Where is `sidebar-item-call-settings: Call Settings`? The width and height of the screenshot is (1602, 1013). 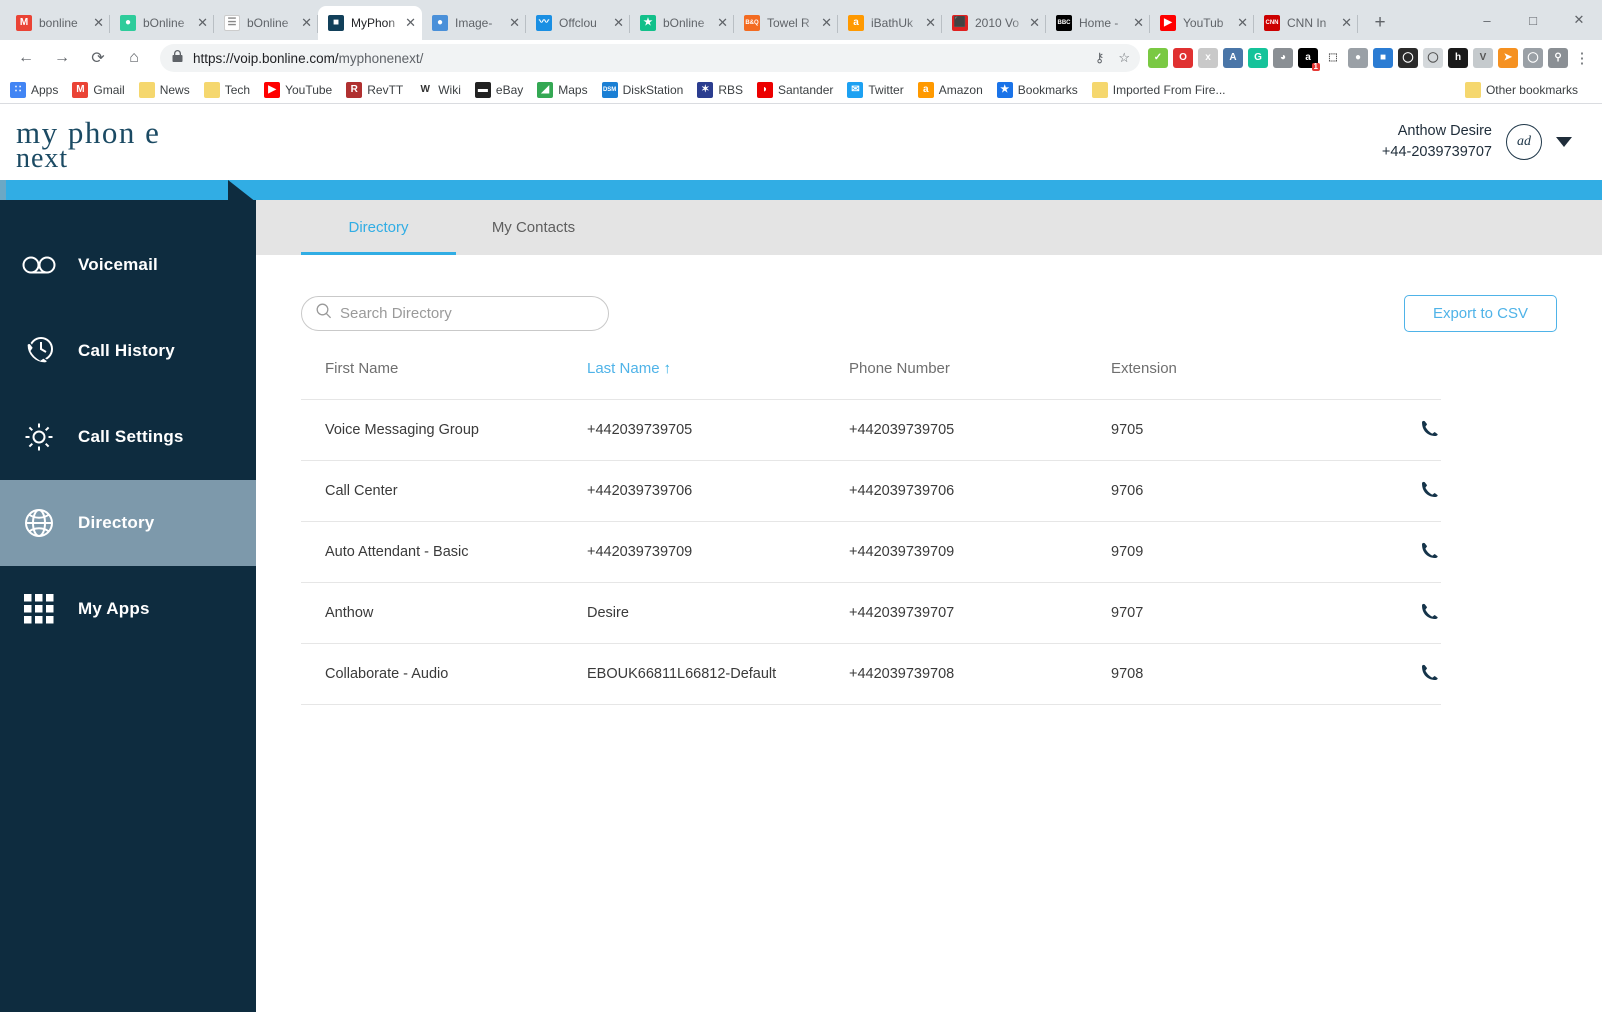 sidebar-item-call-settings: Call Settings is located at coordinates (128, 437).